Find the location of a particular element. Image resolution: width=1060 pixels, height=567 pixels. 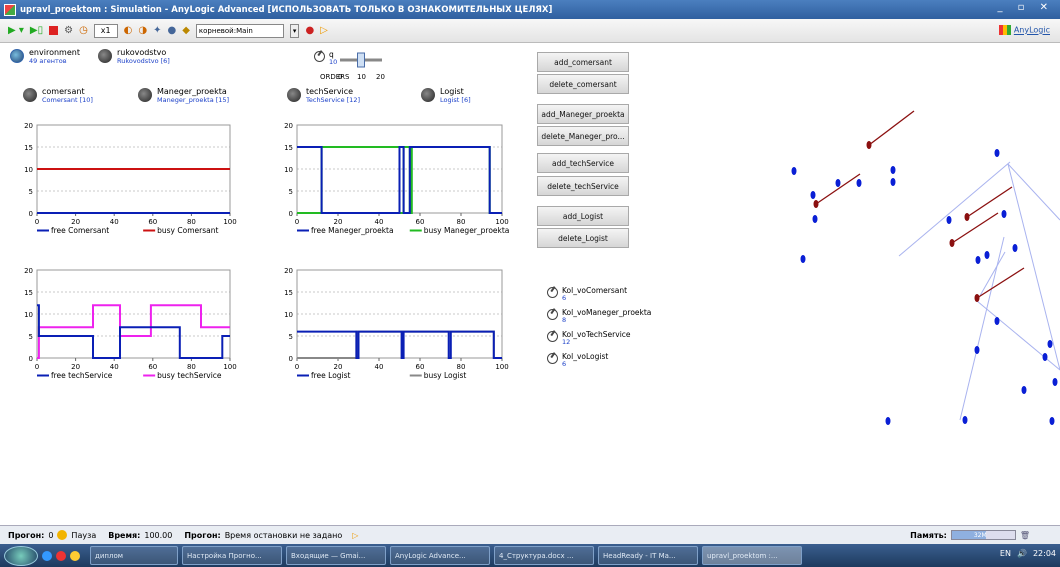

variable-name: Kol_voComersant is located at coordinates (595, 290).